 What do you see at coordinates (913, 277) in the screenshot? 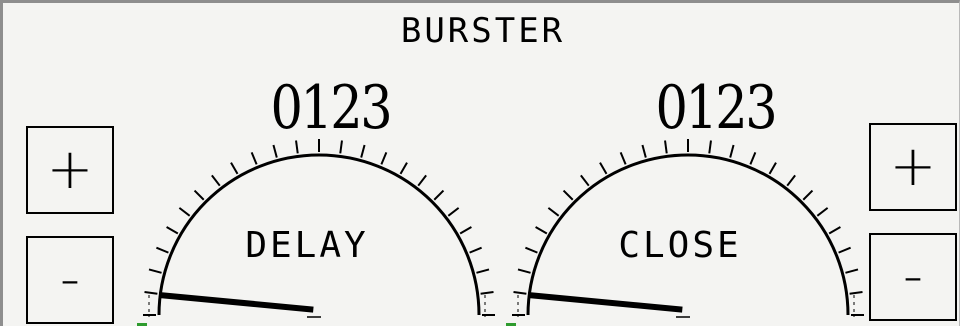
I see `right-decrement-button: -` at bounding box center [913, 277].